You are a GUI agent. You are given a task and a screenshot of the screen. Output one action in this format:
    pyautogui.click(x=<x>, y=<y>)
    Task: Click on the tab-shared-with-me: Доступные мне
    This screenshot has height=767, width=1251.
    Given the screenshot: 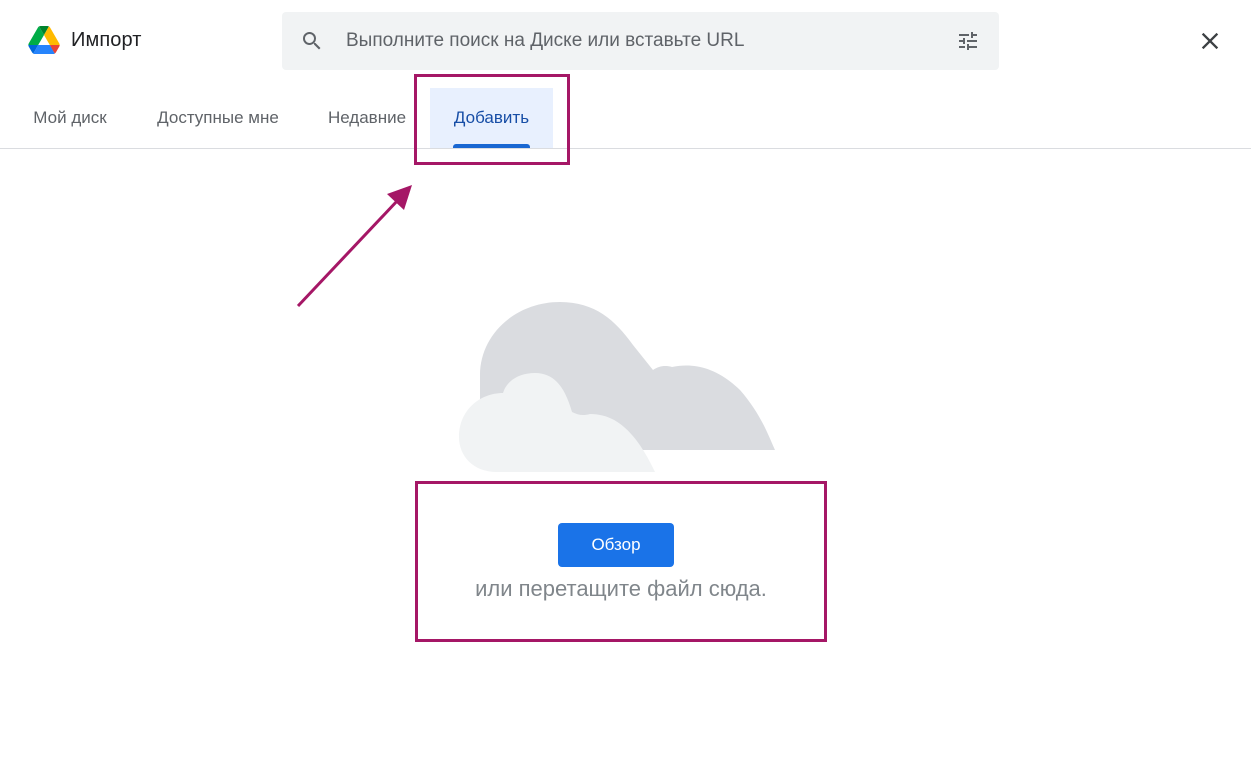 What is the action you would take?
    pyautogui.click(x=218, y=118)
    